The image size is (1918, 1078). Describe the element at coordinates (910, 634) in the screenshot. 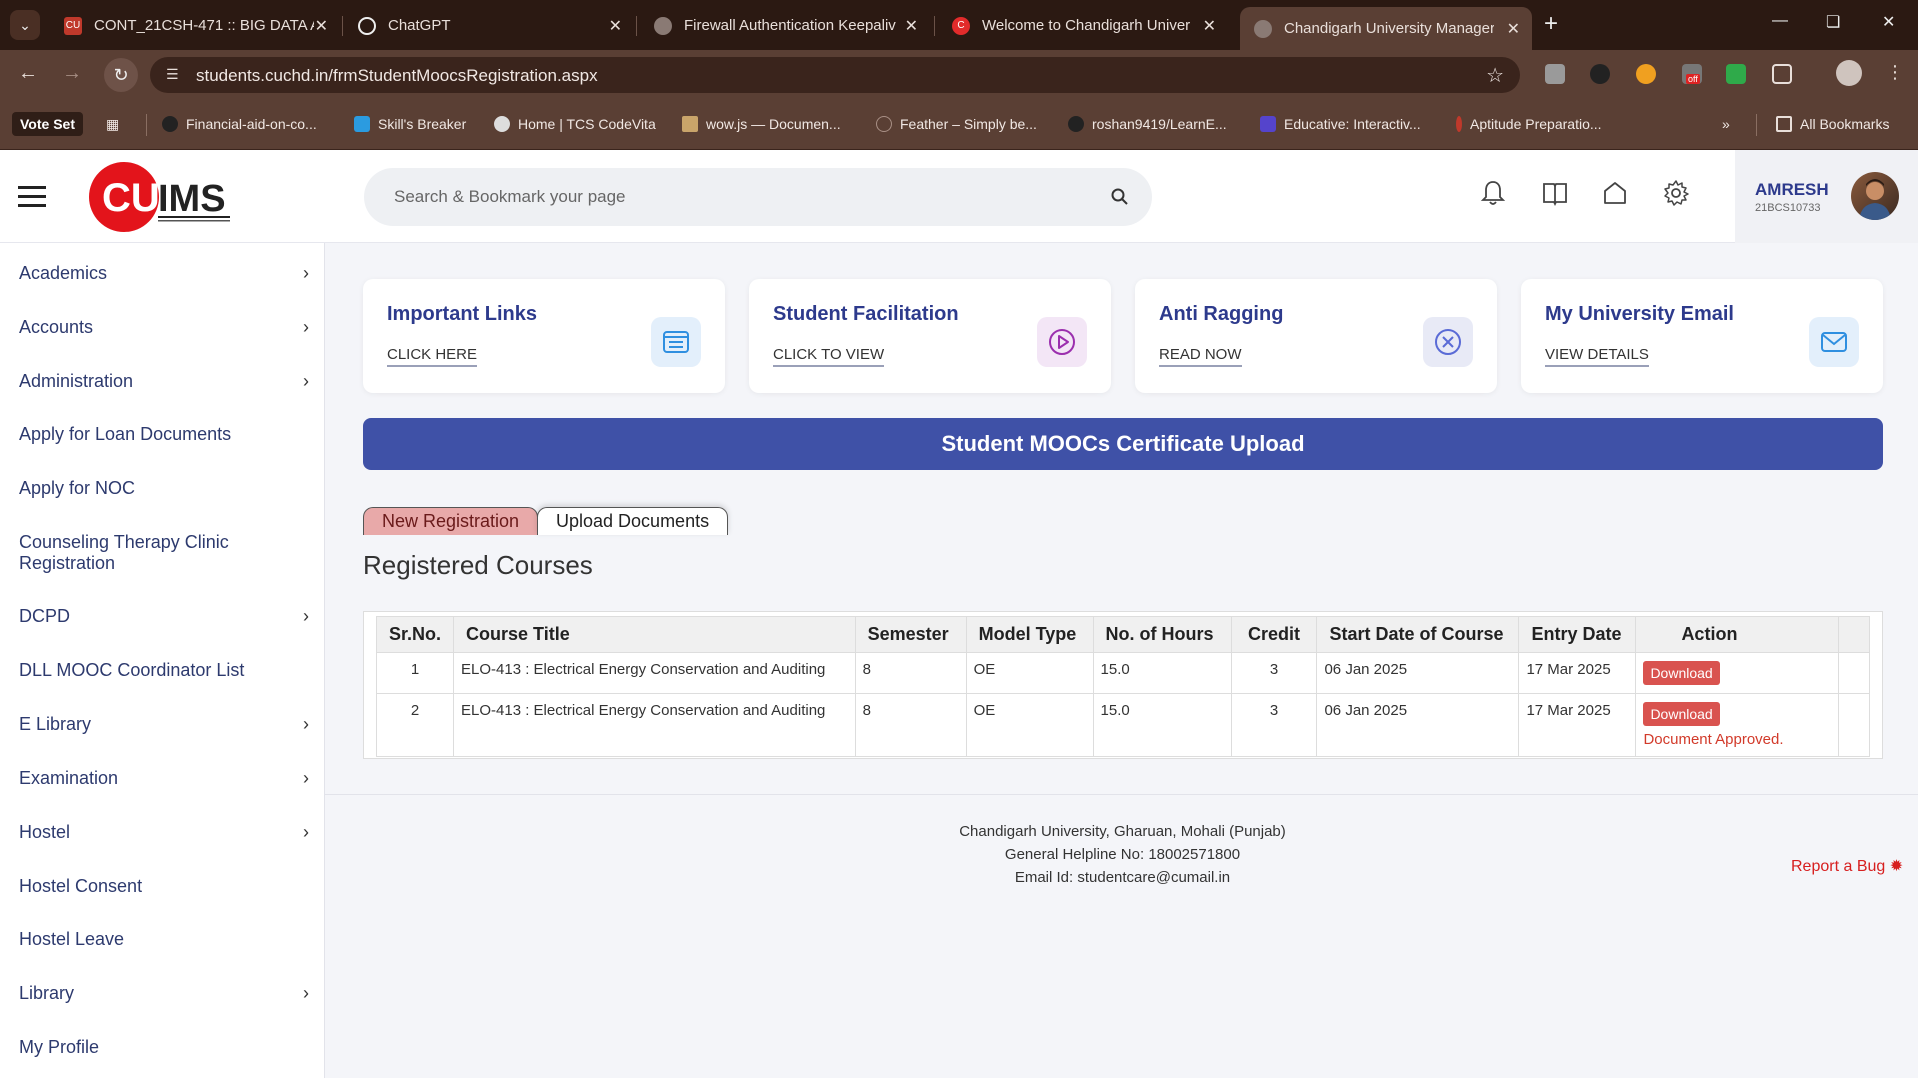

I see `column-header: Semester` at that location.